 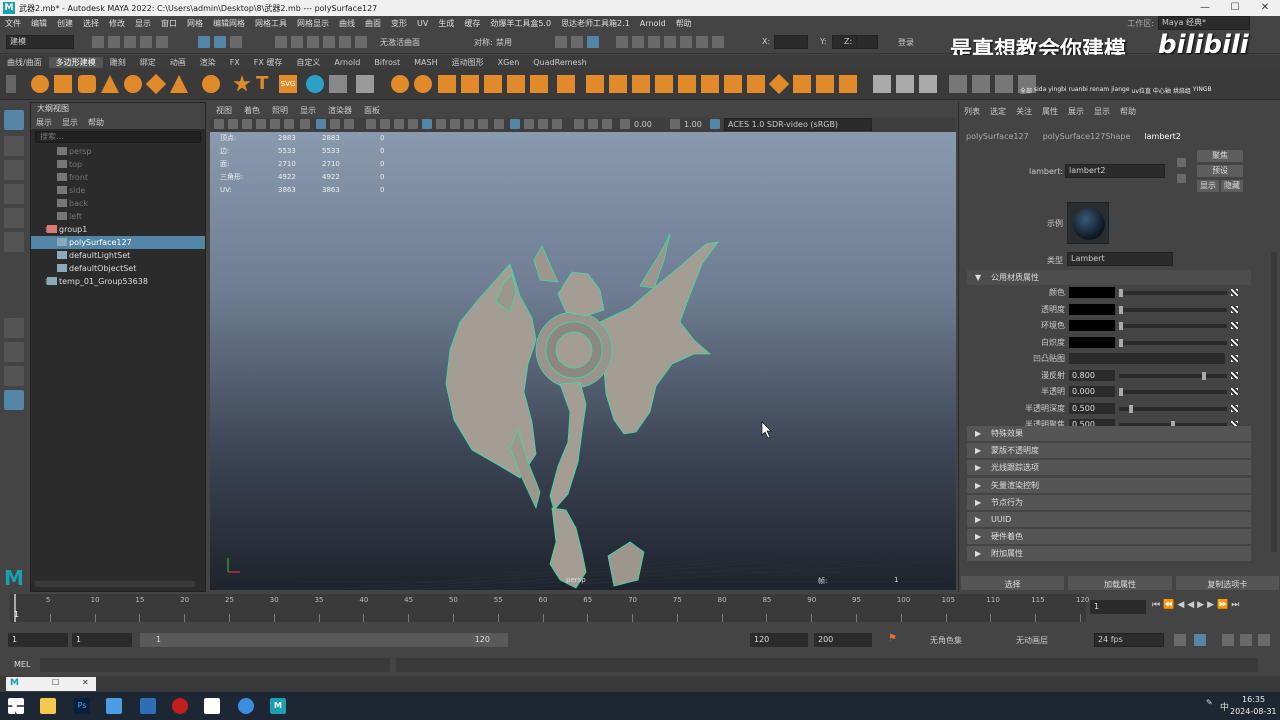 What do you see at coordinates (82, 706) in the screenshot?
I see `photoshop-icon: Ps` at bounding box center [82, 706].